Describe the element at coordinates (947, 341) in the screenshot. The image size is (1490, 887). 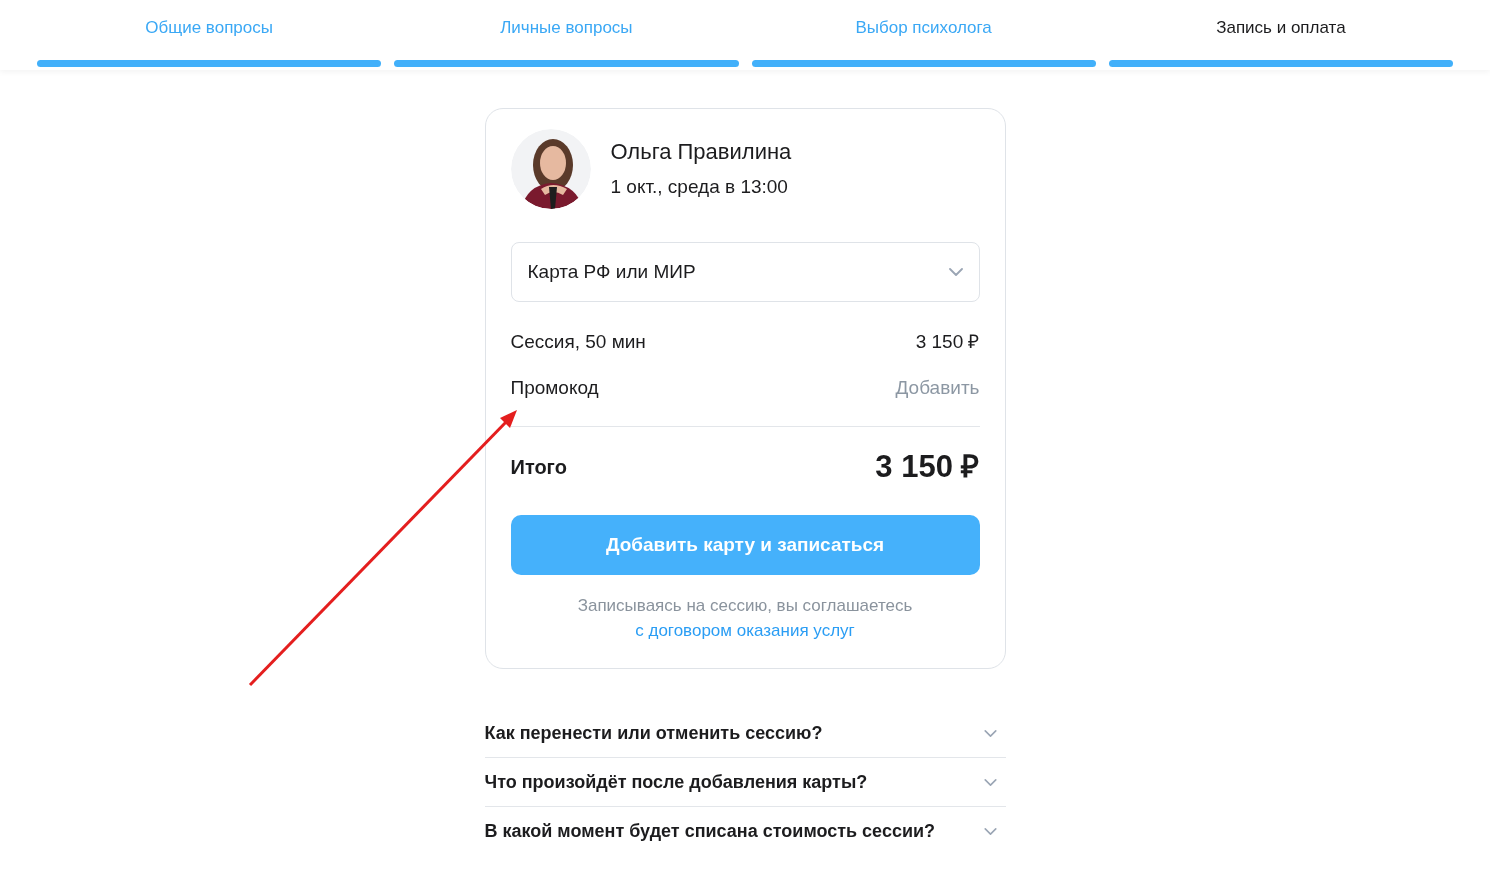
I see `line-price: 3 150 ₽` at that location.